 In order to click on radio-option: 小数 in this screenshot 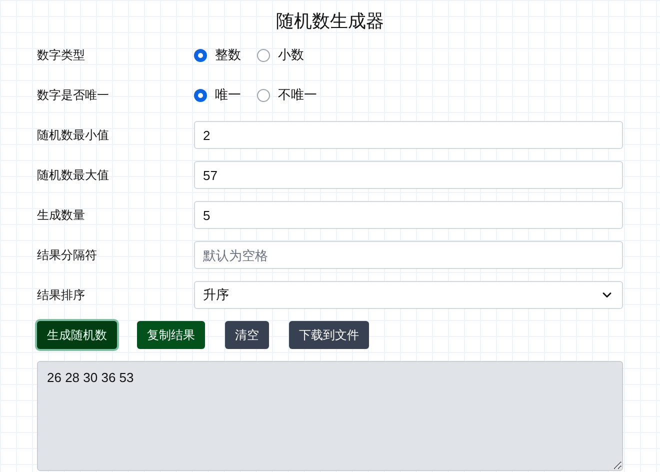, I will do `click(280, 55)`.